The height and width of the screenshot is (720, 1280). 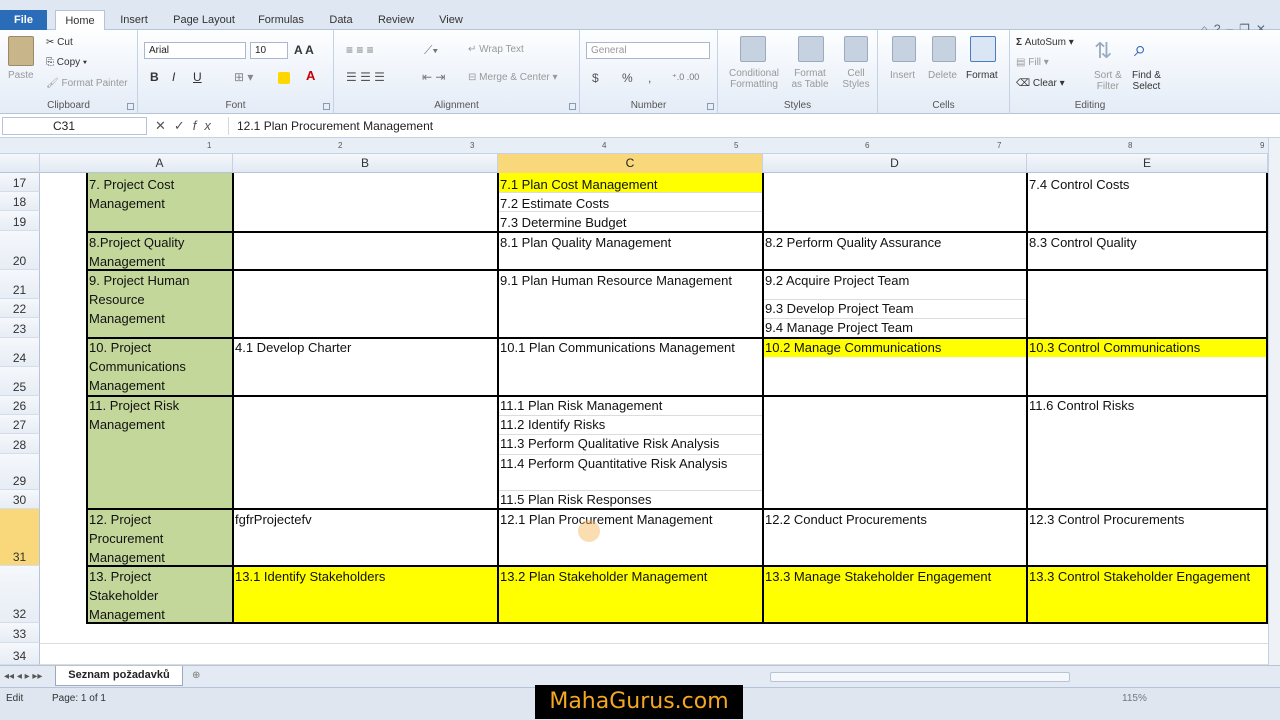 I want to click on clear-button: ⌫ Clear ▾, so click(x=1040, y=83).